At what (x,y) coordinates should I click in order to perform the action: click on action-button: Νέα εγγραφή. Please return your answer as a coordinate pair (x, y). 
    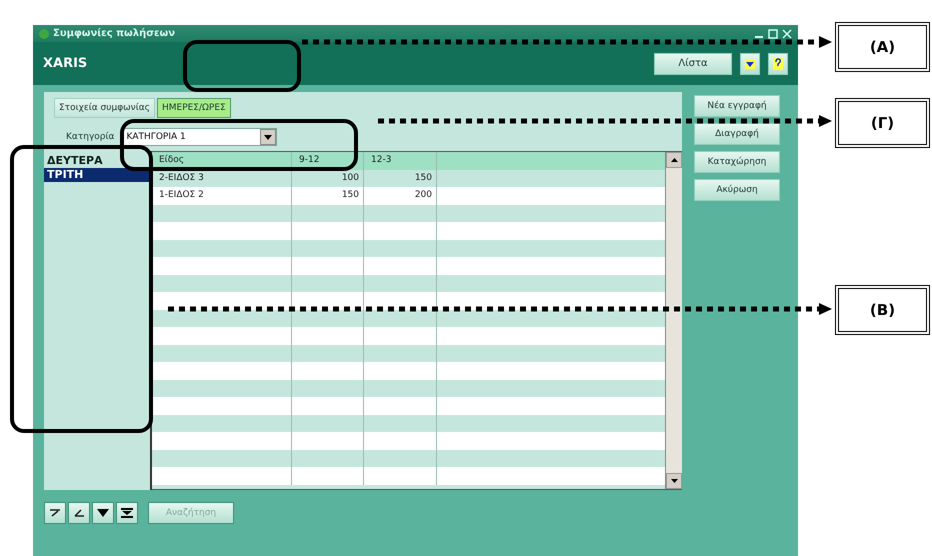
    Looking at the image, I should click on (737, 106).